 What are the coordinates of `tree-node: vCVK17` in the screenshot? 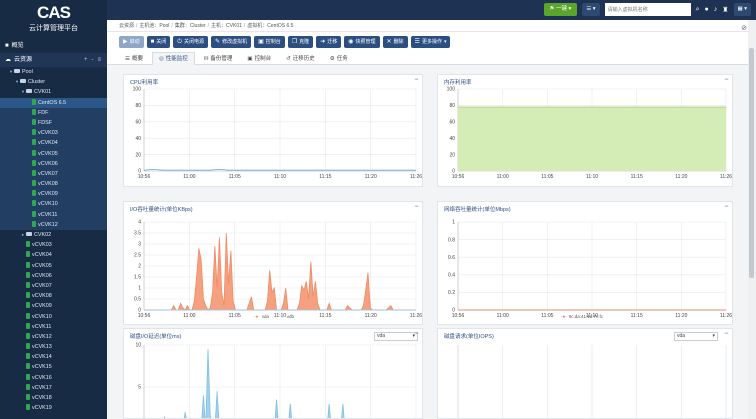 It's located at (53, 388).